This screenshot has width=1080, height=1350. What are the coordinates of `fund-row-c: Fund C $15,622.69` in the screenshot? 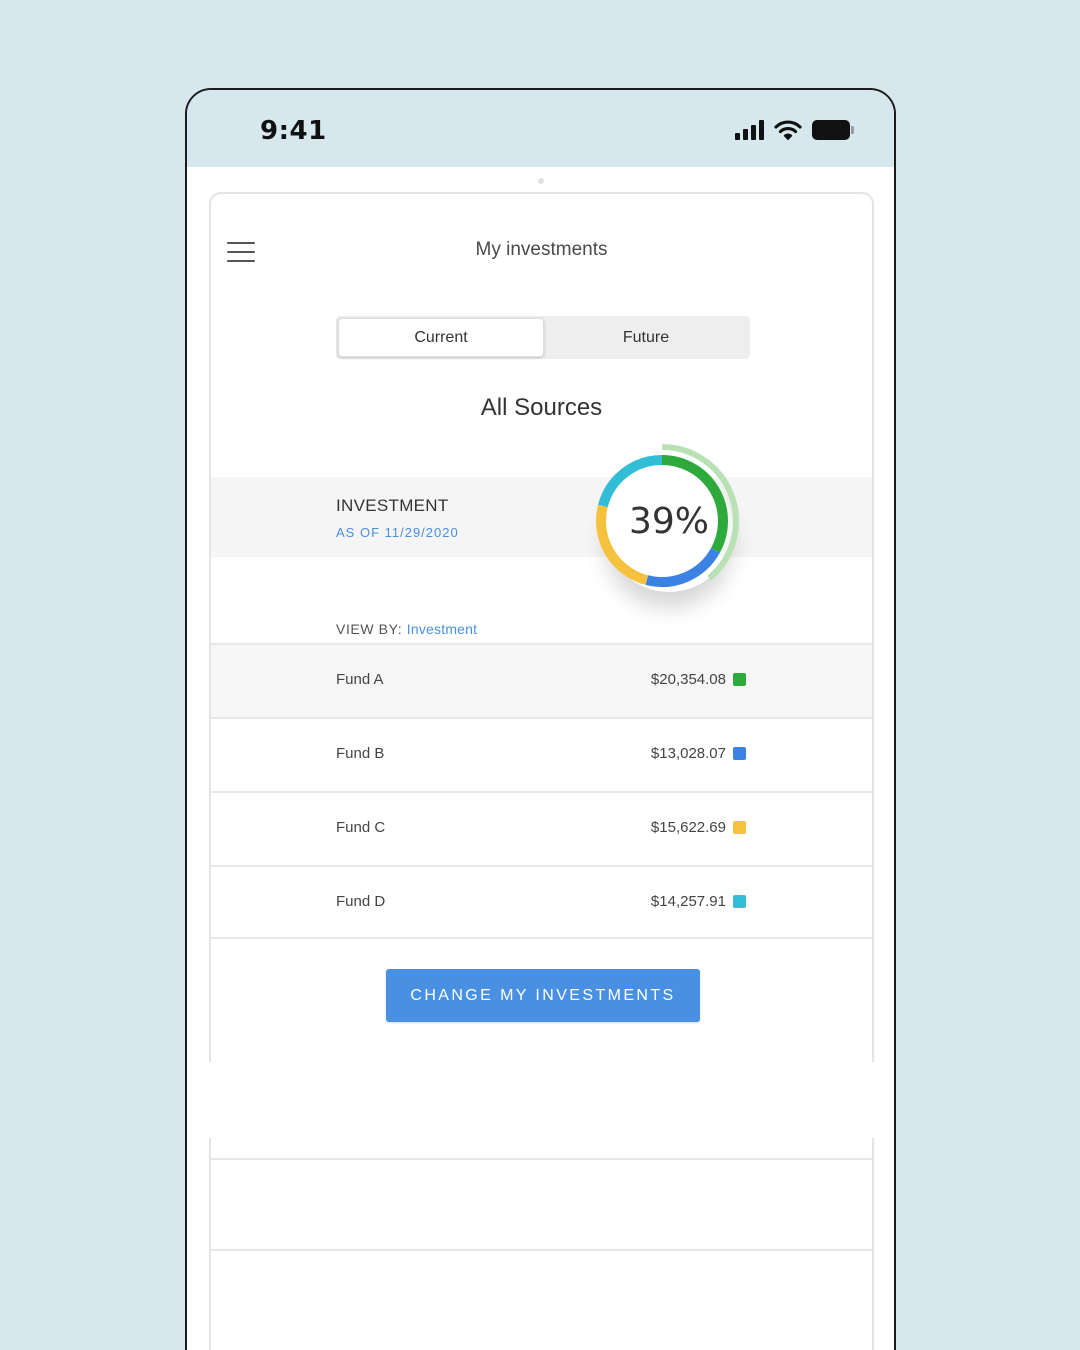 It's located at (541, 828).